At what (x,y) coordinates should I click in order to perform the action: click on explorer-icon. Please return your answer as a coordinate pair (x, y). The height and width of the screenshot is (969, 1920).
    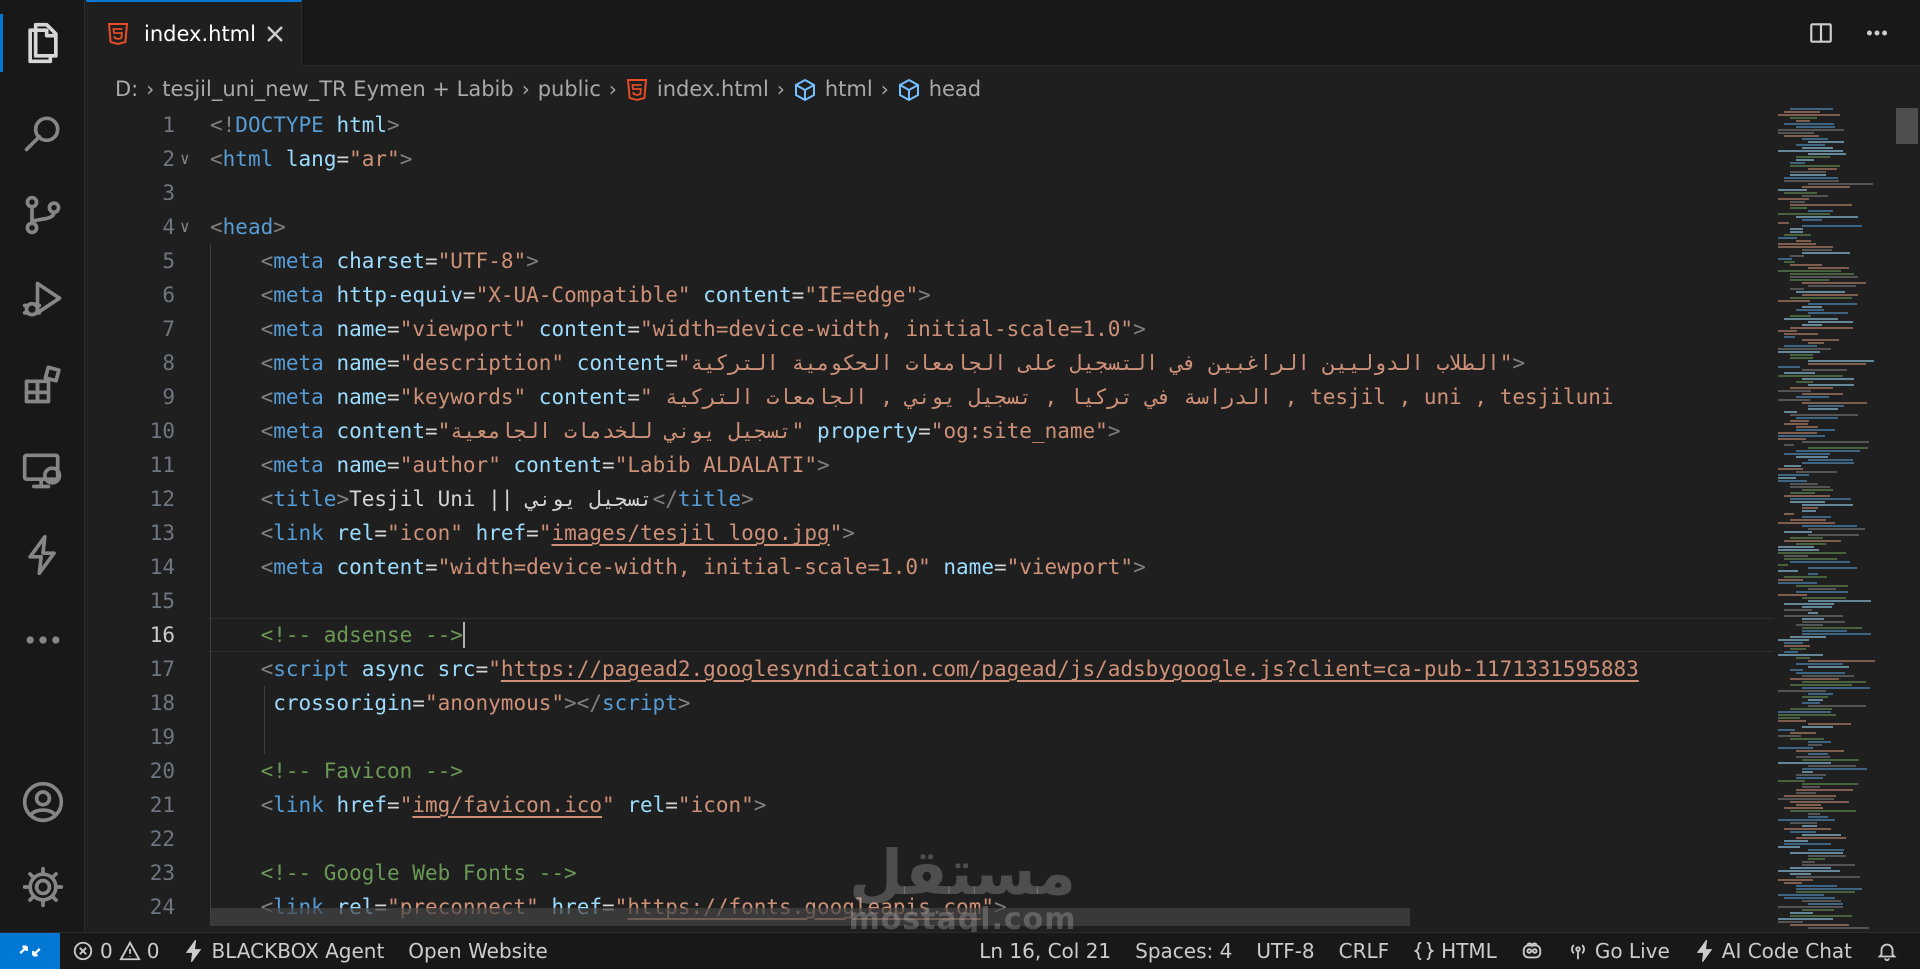
    Looking at the image, I should click on (42, 43).